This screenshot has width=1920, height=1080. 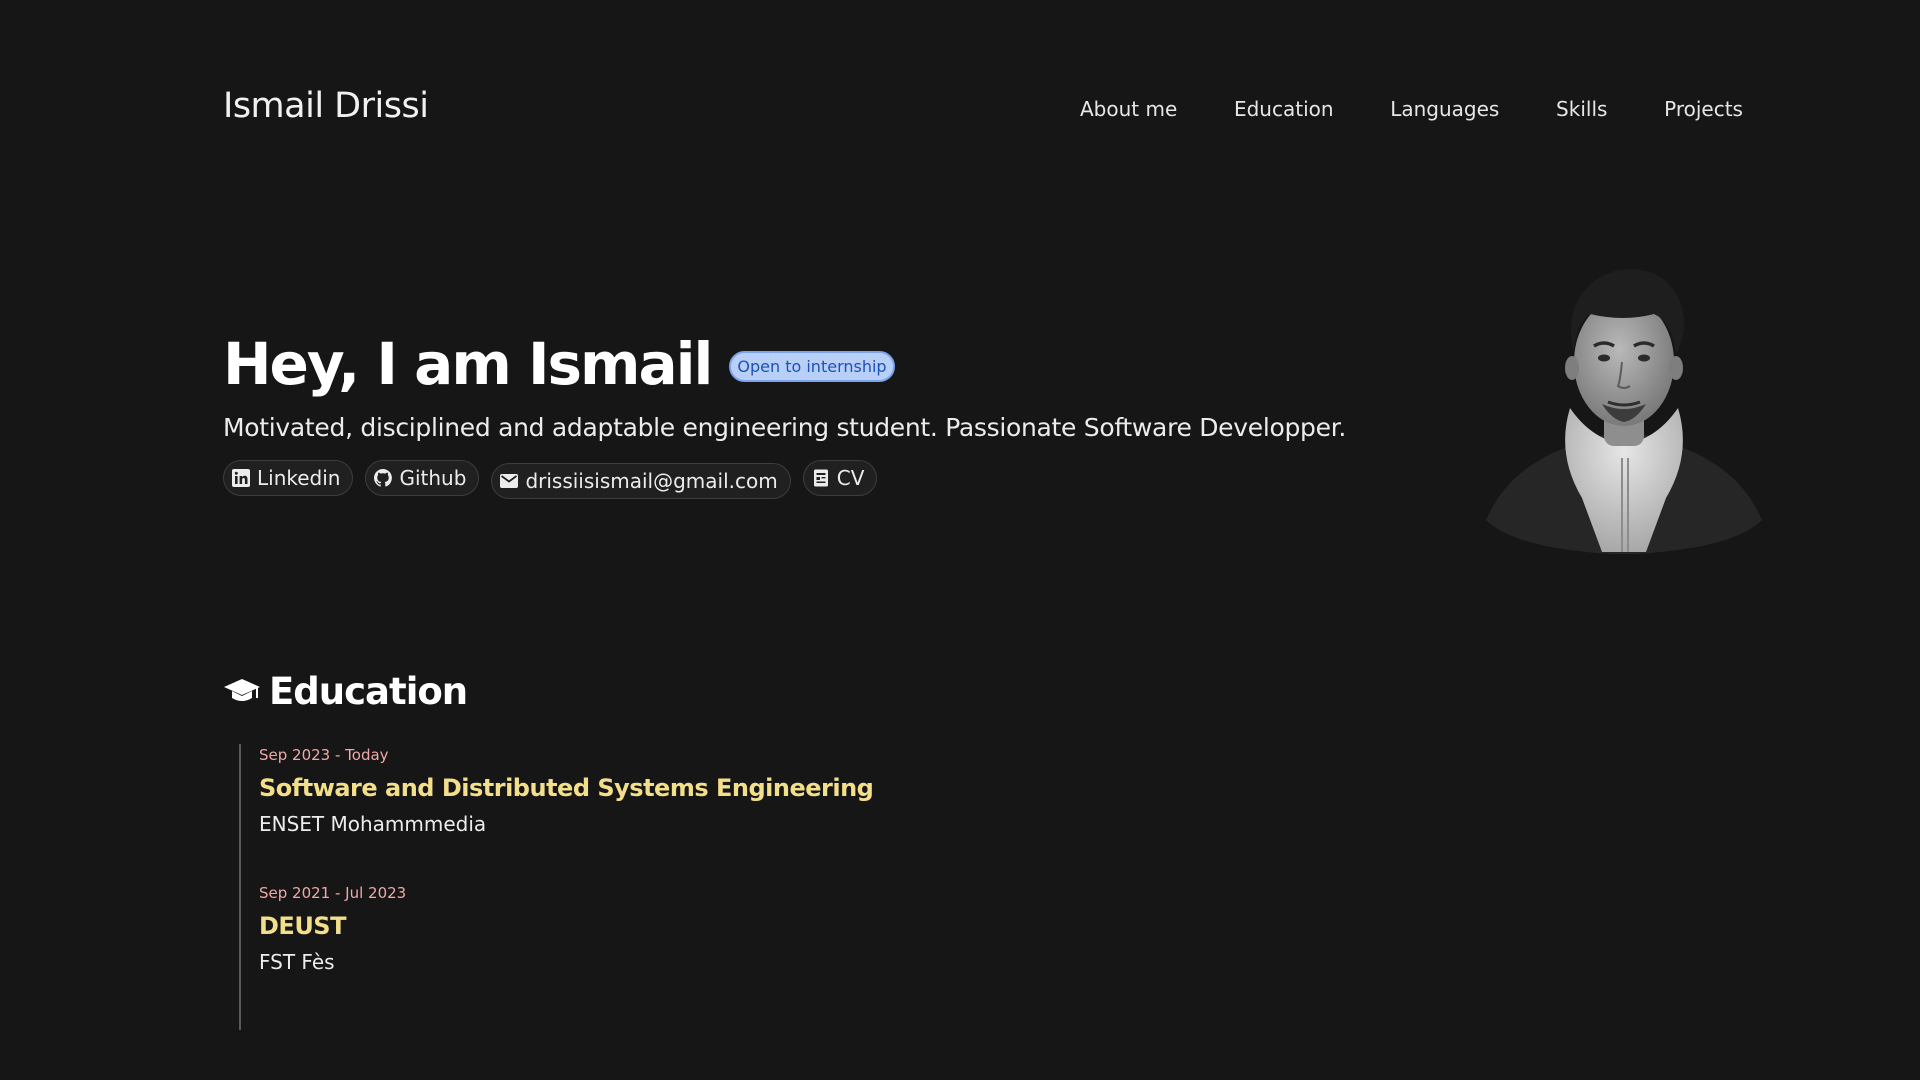 What do you see at coordinates (651, 481) in the screenshot?
I see `email-label: drissiisismail@gmail.com` at bounding box center [651, 481].